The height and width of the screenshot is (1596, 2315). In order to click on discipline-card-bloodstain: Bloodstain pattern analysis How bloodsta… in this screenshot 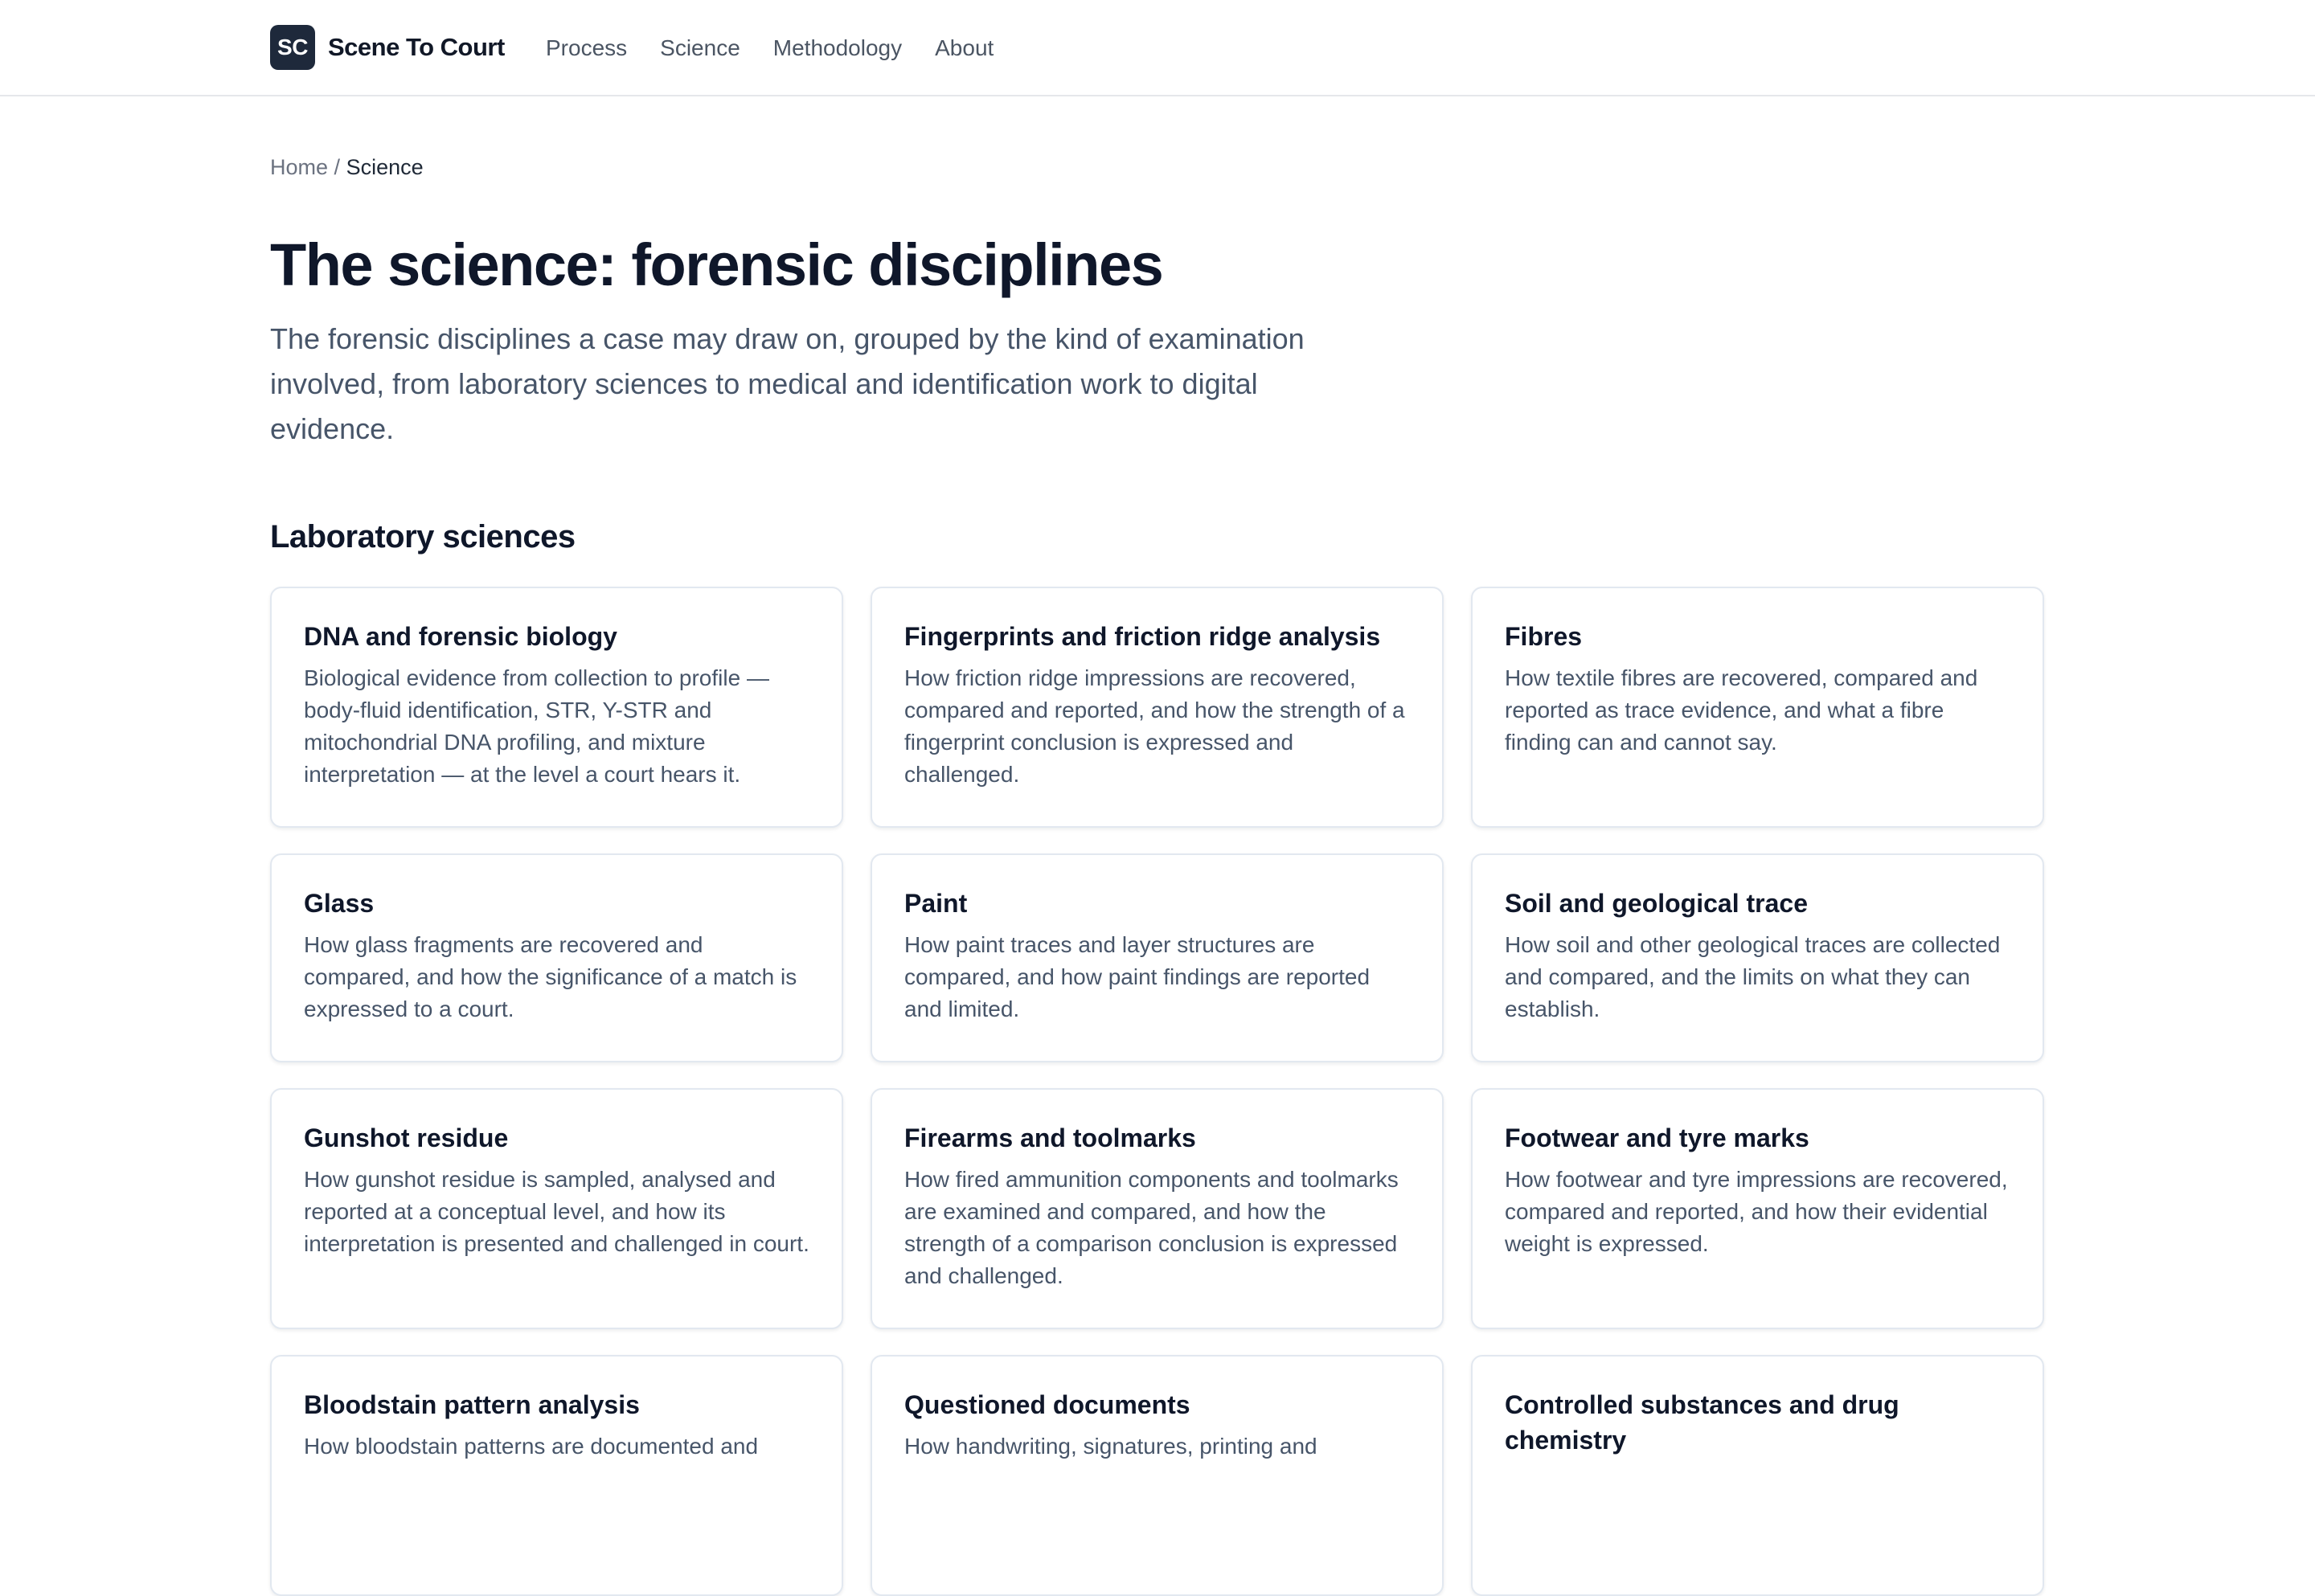, I will do `click(556, 1475)`.